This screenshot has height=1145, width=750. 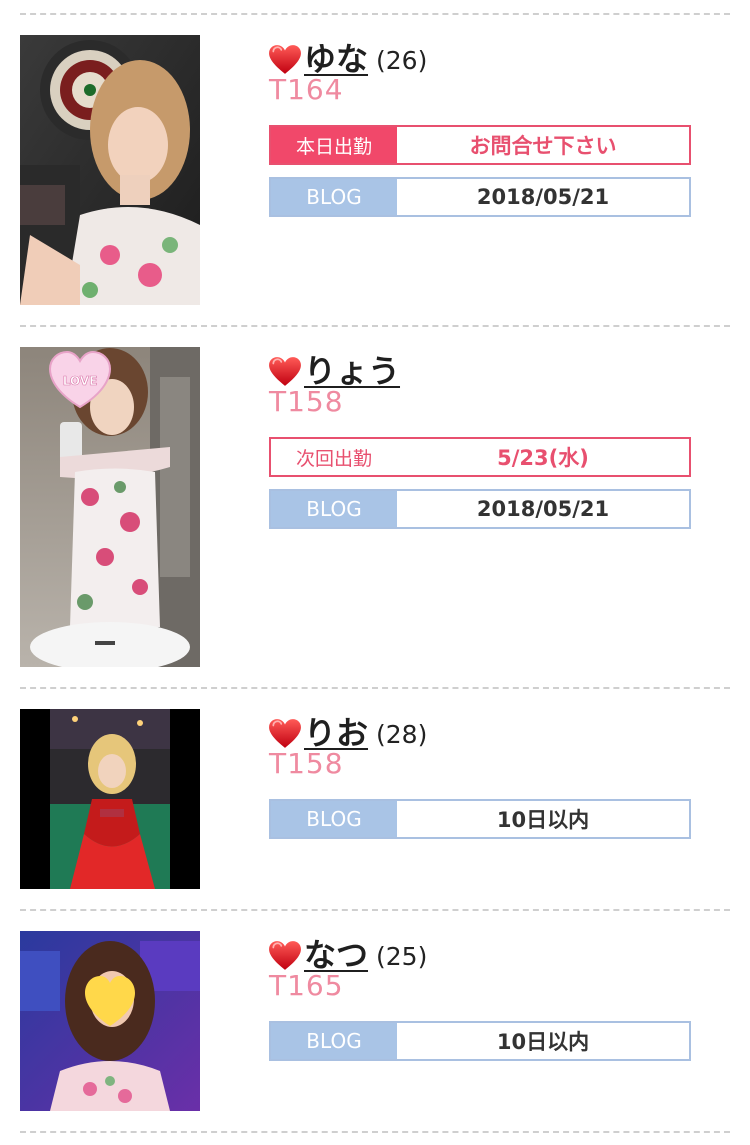 I want to click on schedule-bar: 本日出勤 お問合せ下さい, so click(x=480, y=145).